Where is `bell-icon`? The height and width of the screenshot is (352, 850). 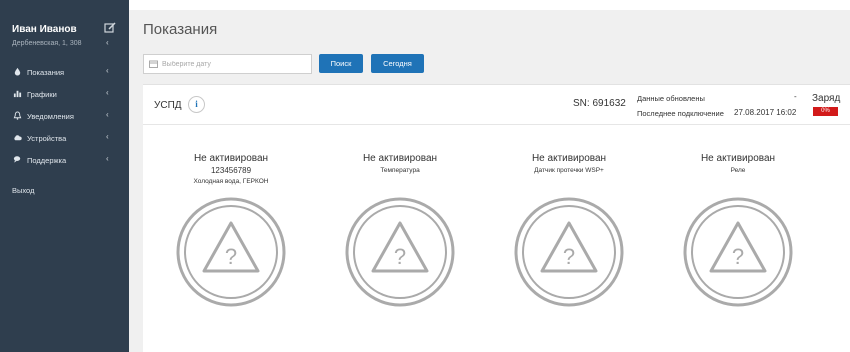 bell-icon is located at coordinates (17, 115).